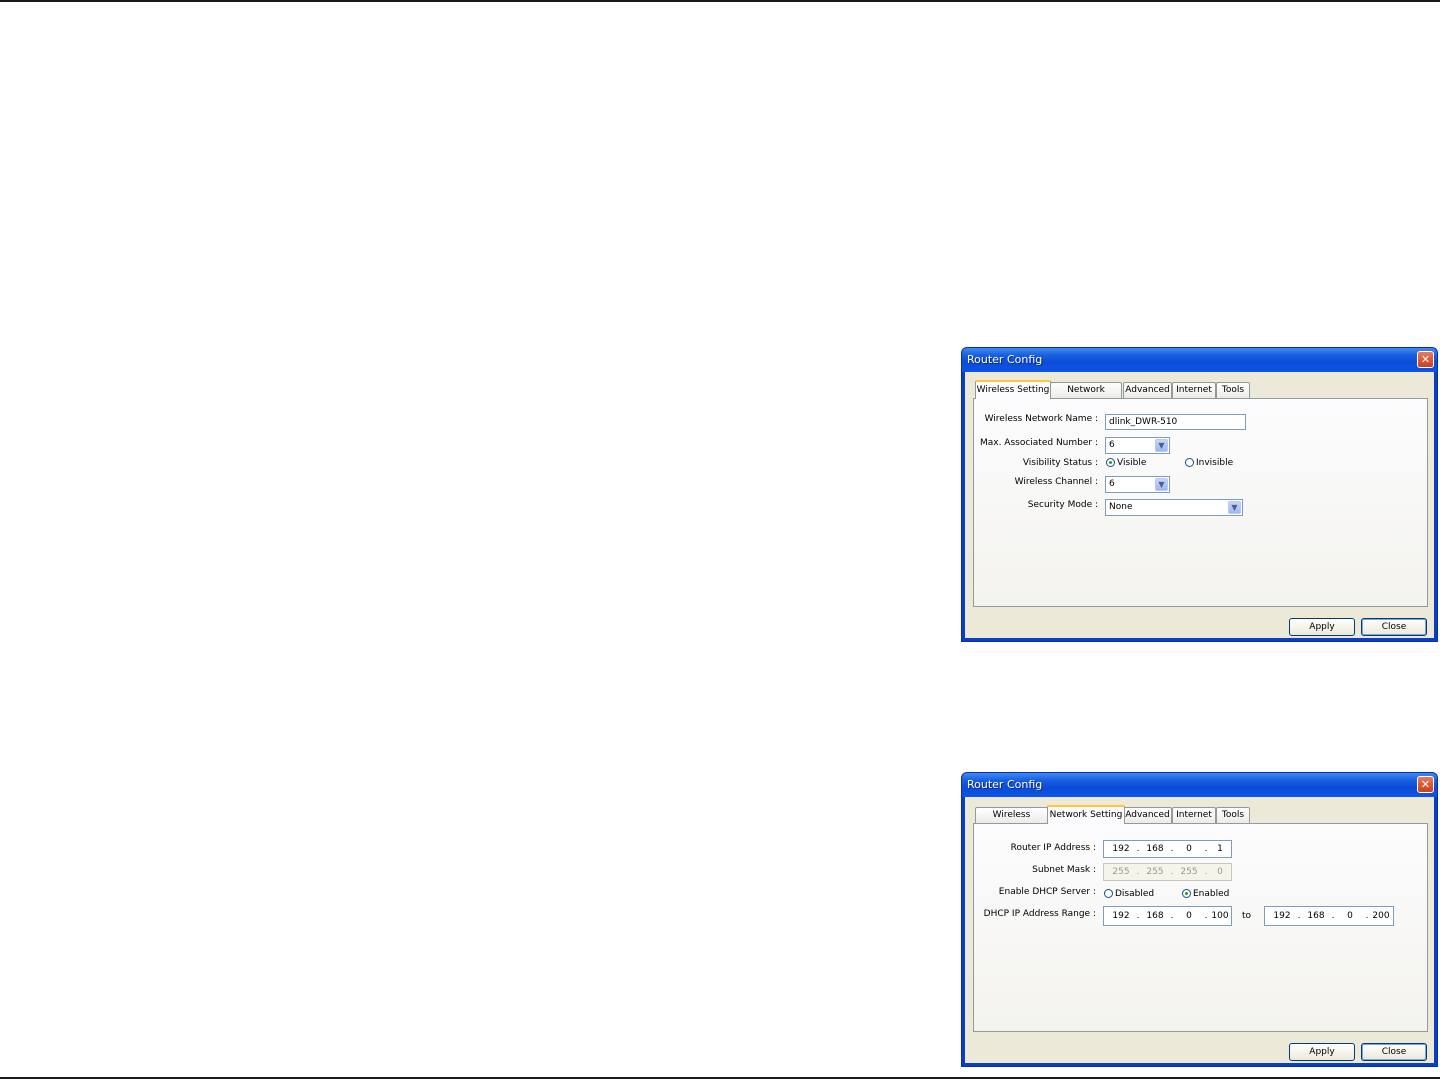 The width and height of the screenshot is (1440, 1081). I want to click on router-ip-address-input: 192 . 168 . 0 . 1, so click(1167, 849).